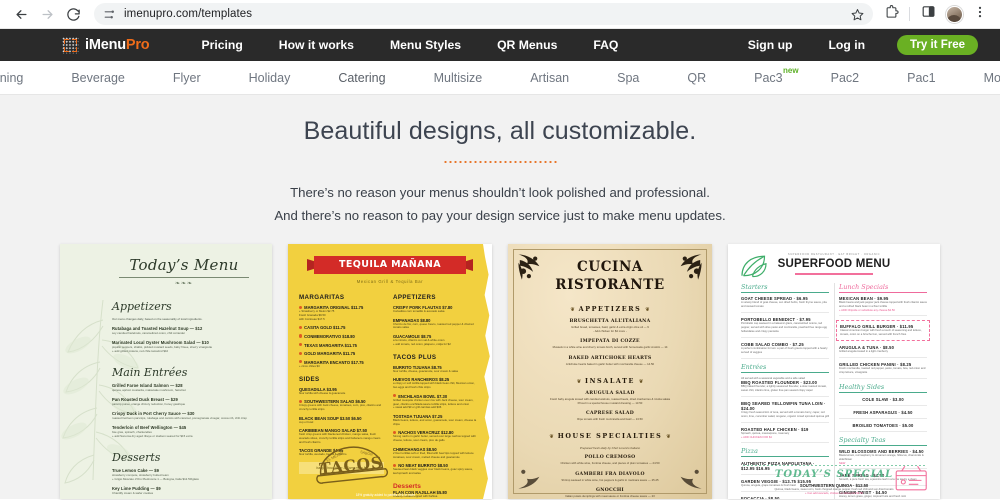 Image resolution: width=1000 pixels, height=500 pixels. Describe the element at coordinates (891, 14) in the screenshot. I see `extensions-button` at that location.